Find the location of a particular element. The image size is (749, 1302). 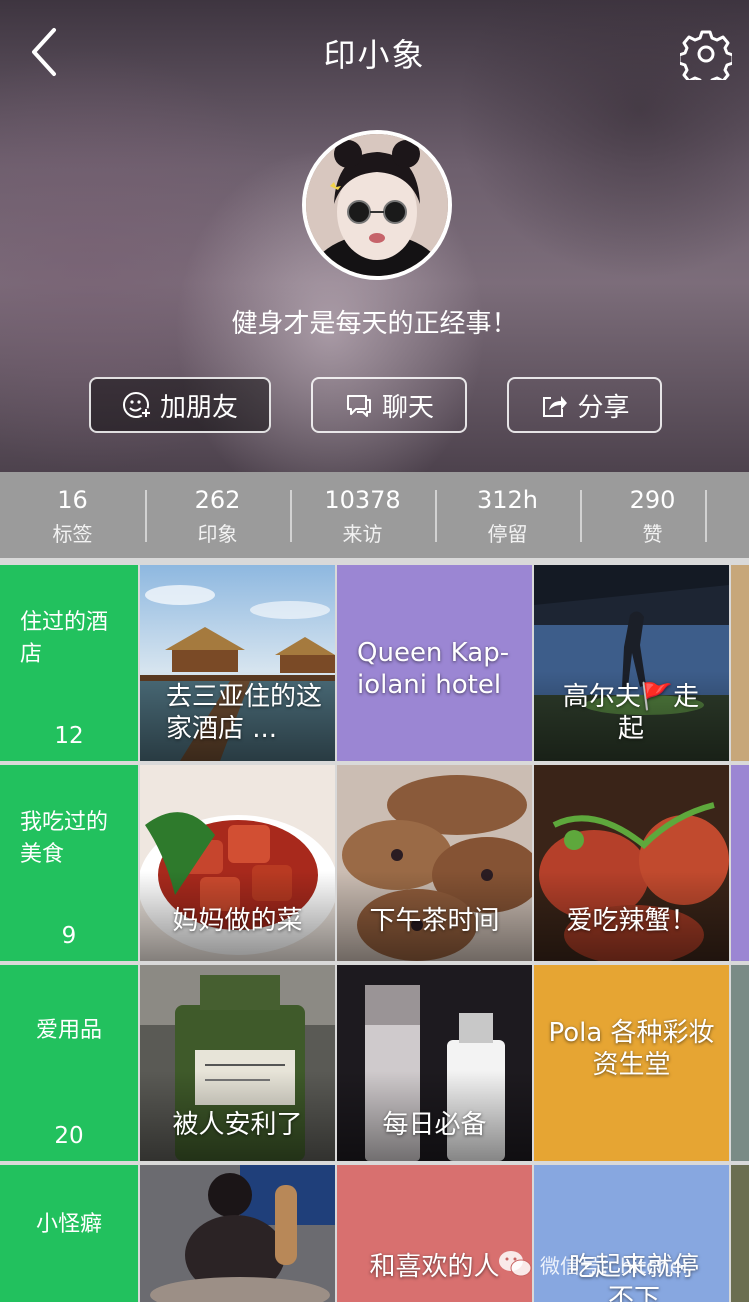

tile-queen-kapiolani: Queen Kap-iolani hotel is located at coordinates (434, 663).